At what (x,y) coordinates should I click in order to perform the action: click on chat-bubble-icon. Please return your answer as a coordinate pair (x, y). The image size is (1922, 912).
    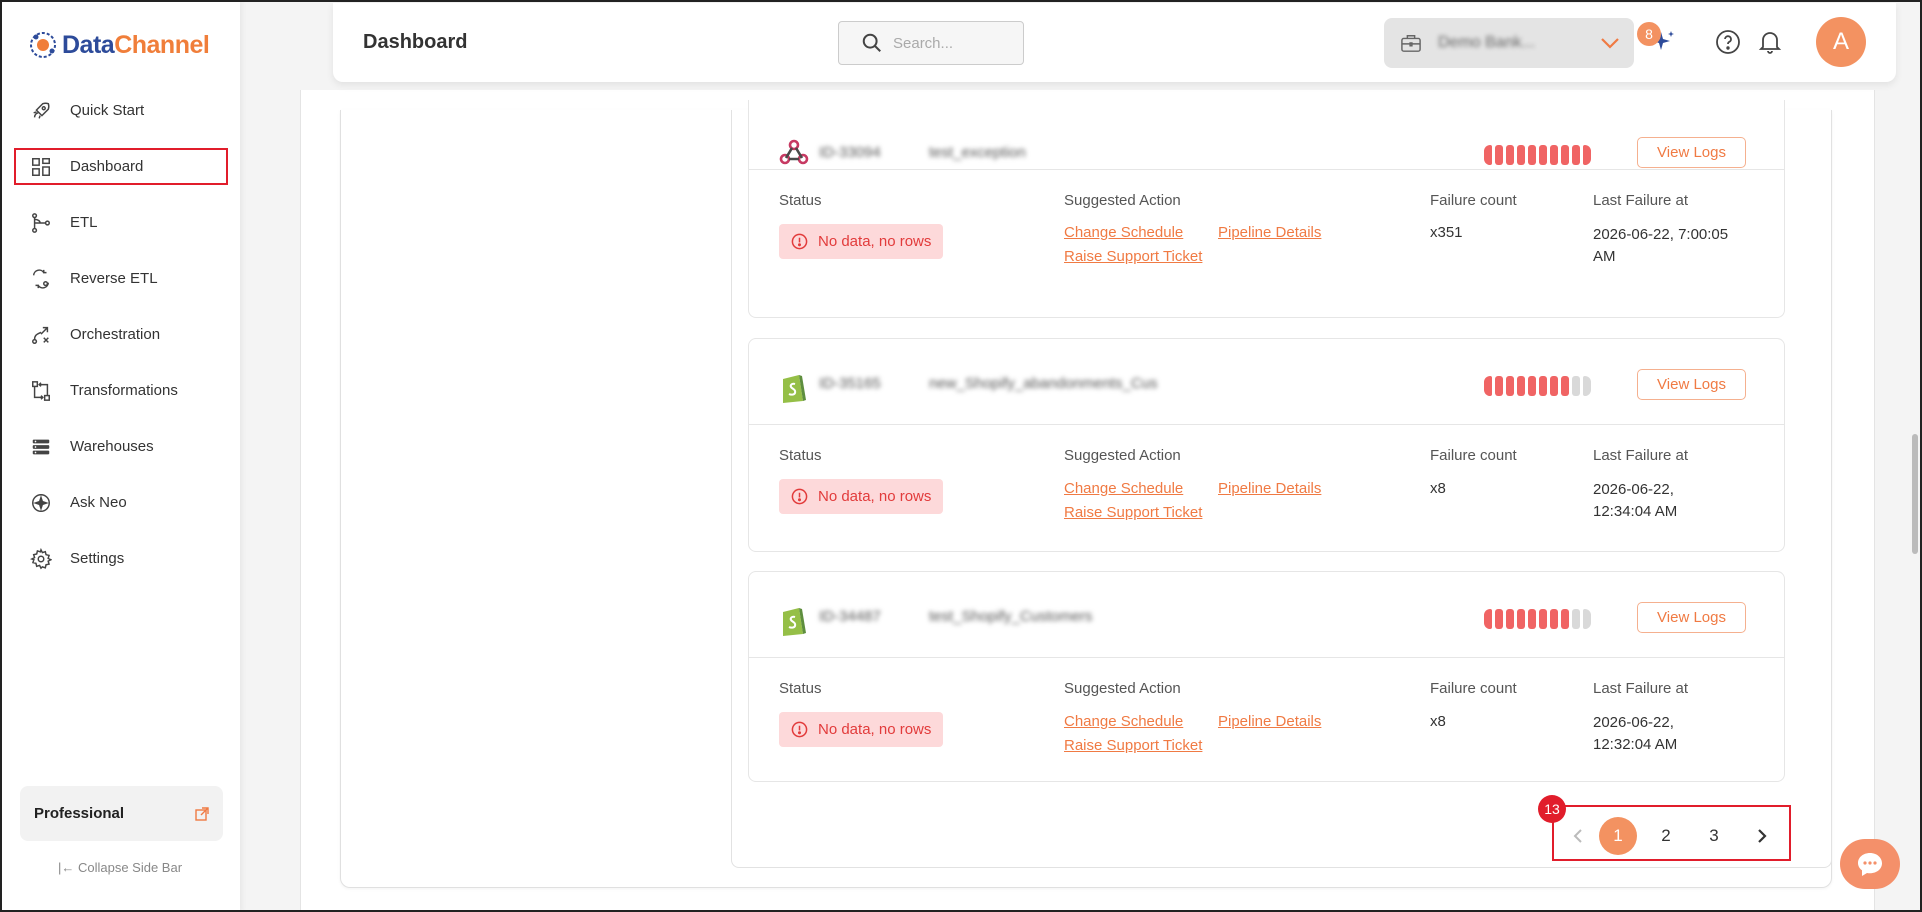
    Looking at the image, I should click on (1870, 864).